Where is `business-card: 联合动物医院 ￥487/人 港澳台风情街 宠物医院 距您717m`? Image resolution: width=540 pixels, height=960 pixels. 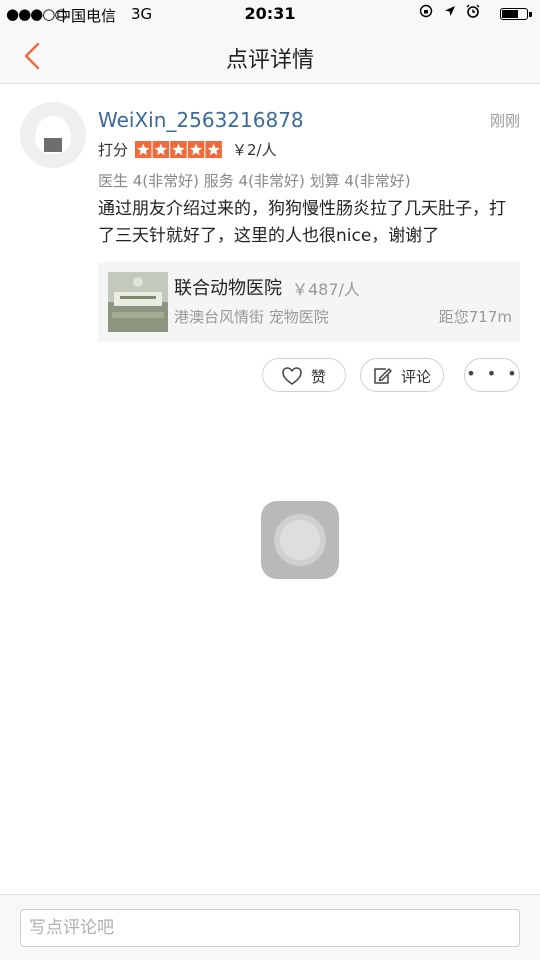 business-card: 联合动物医院 ￥487/人 港澳台风情街 宠物医院 距您717m is located at coordinates (309, 302).